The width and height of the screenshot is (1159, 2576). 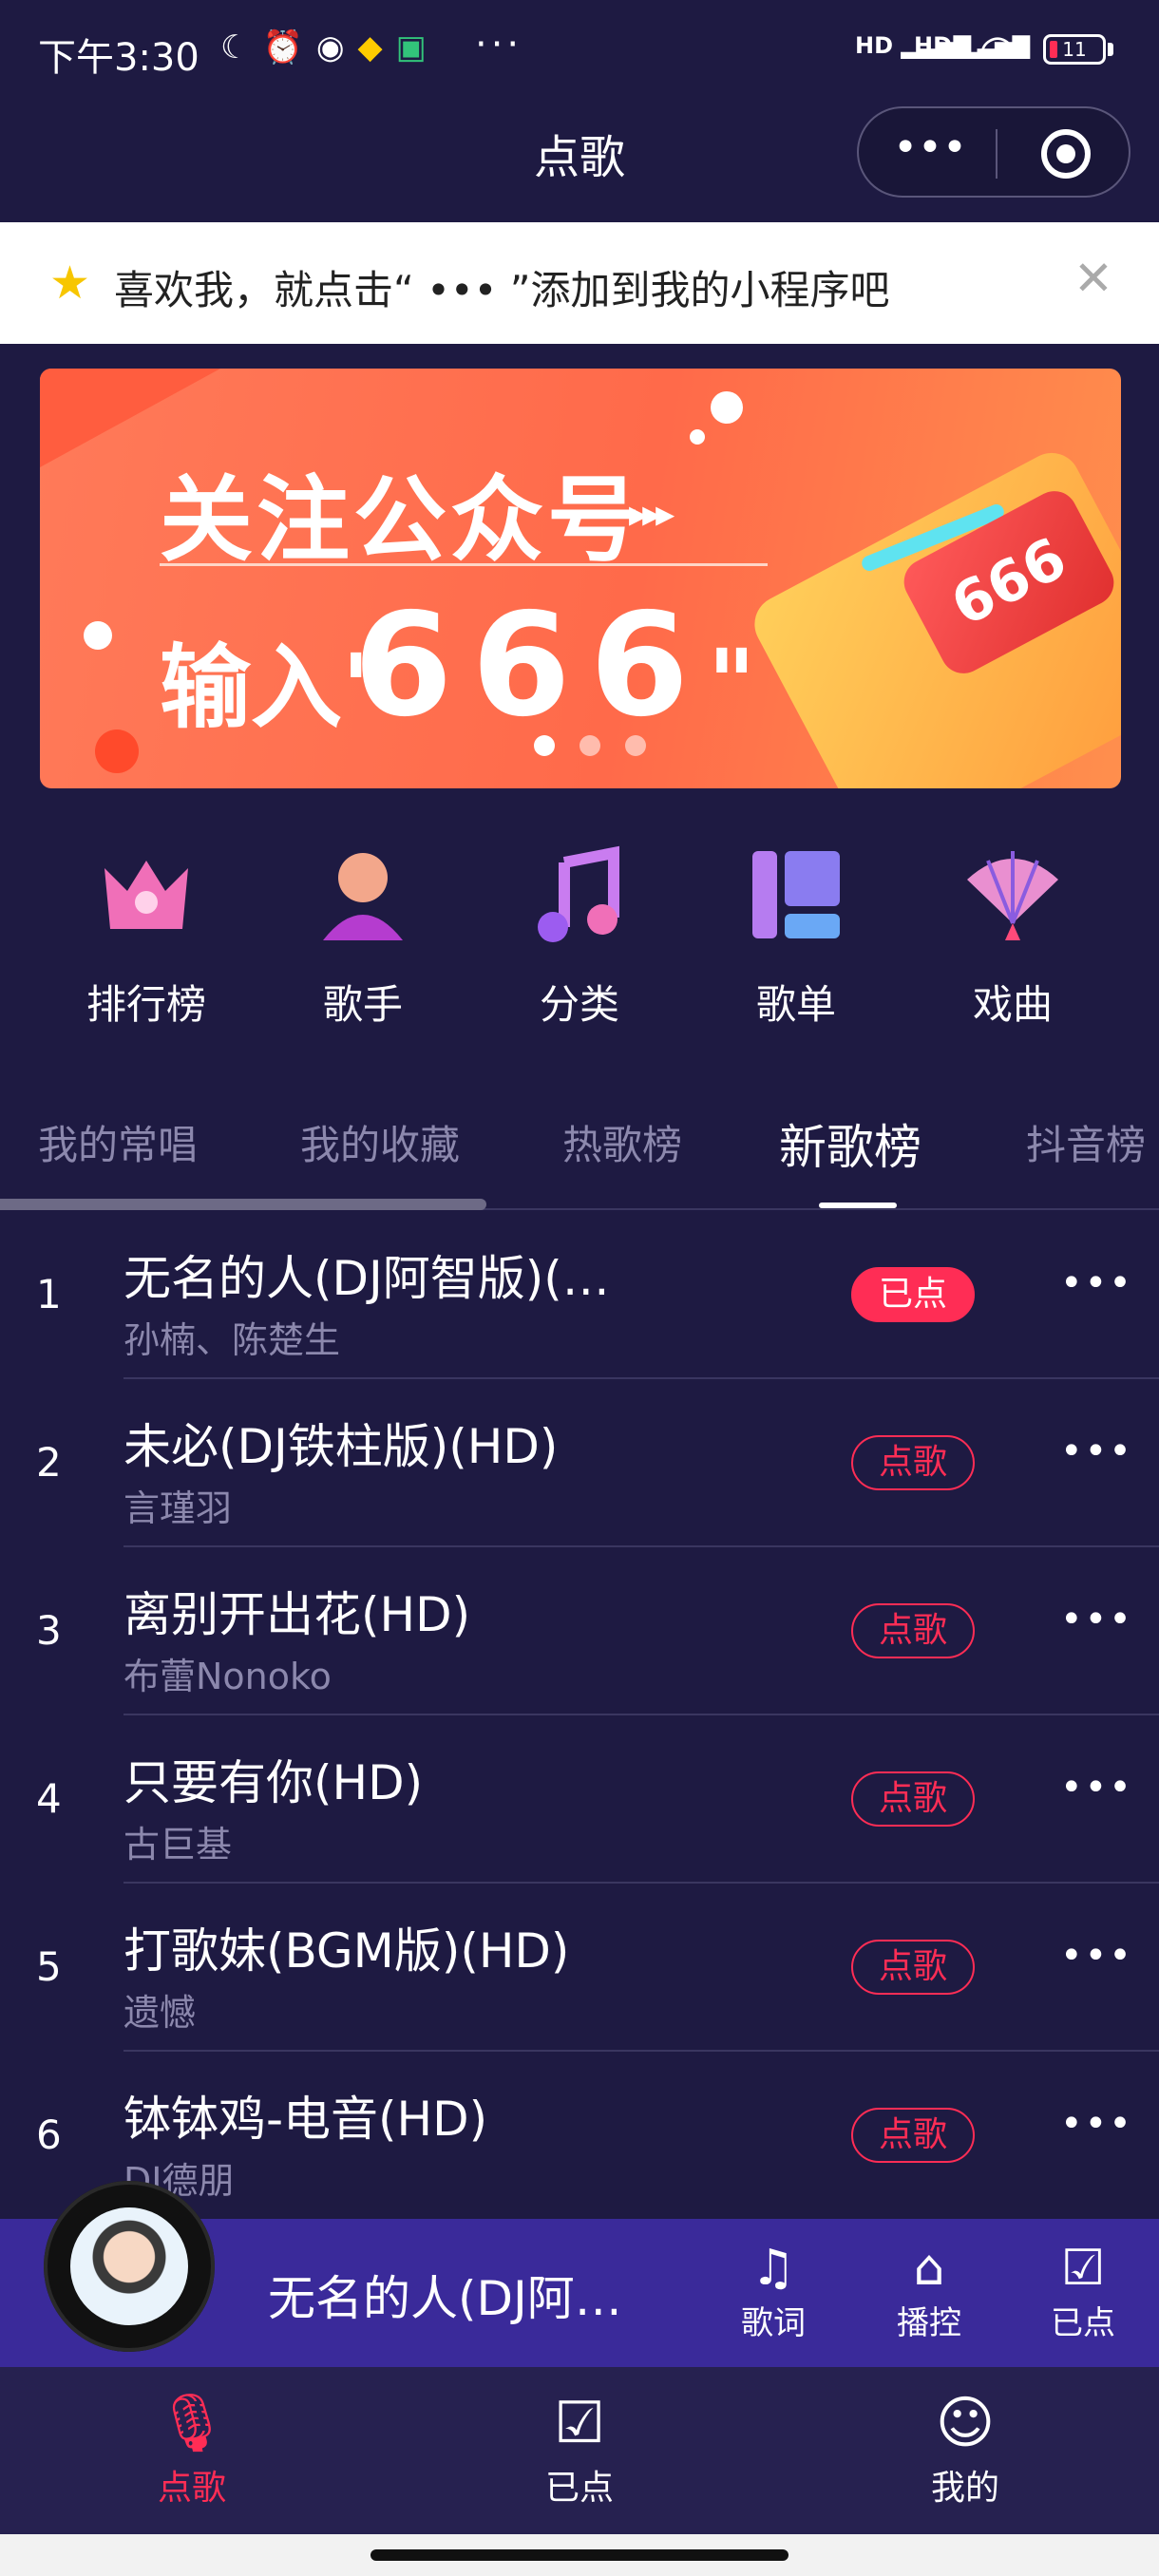 What do you see at coordinates (464, 564) in the screenshot?
I see `banner-divider` at bounding box center [464, 564].